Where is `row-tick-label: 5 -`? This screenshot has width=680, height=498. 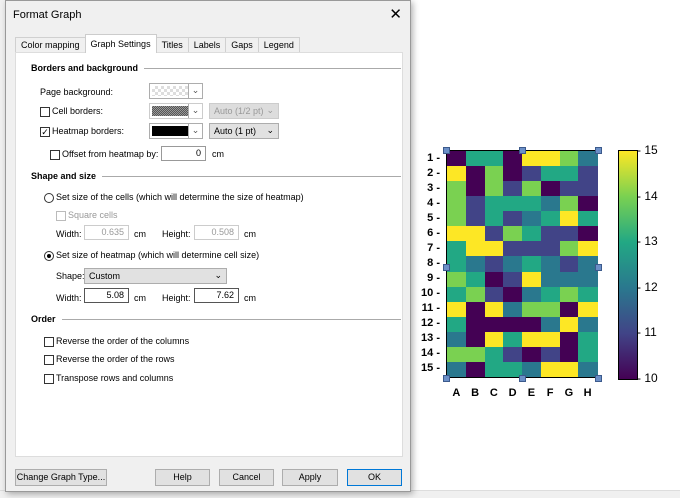
row-tick-label: 5 - is located at coordinates (433, 217).